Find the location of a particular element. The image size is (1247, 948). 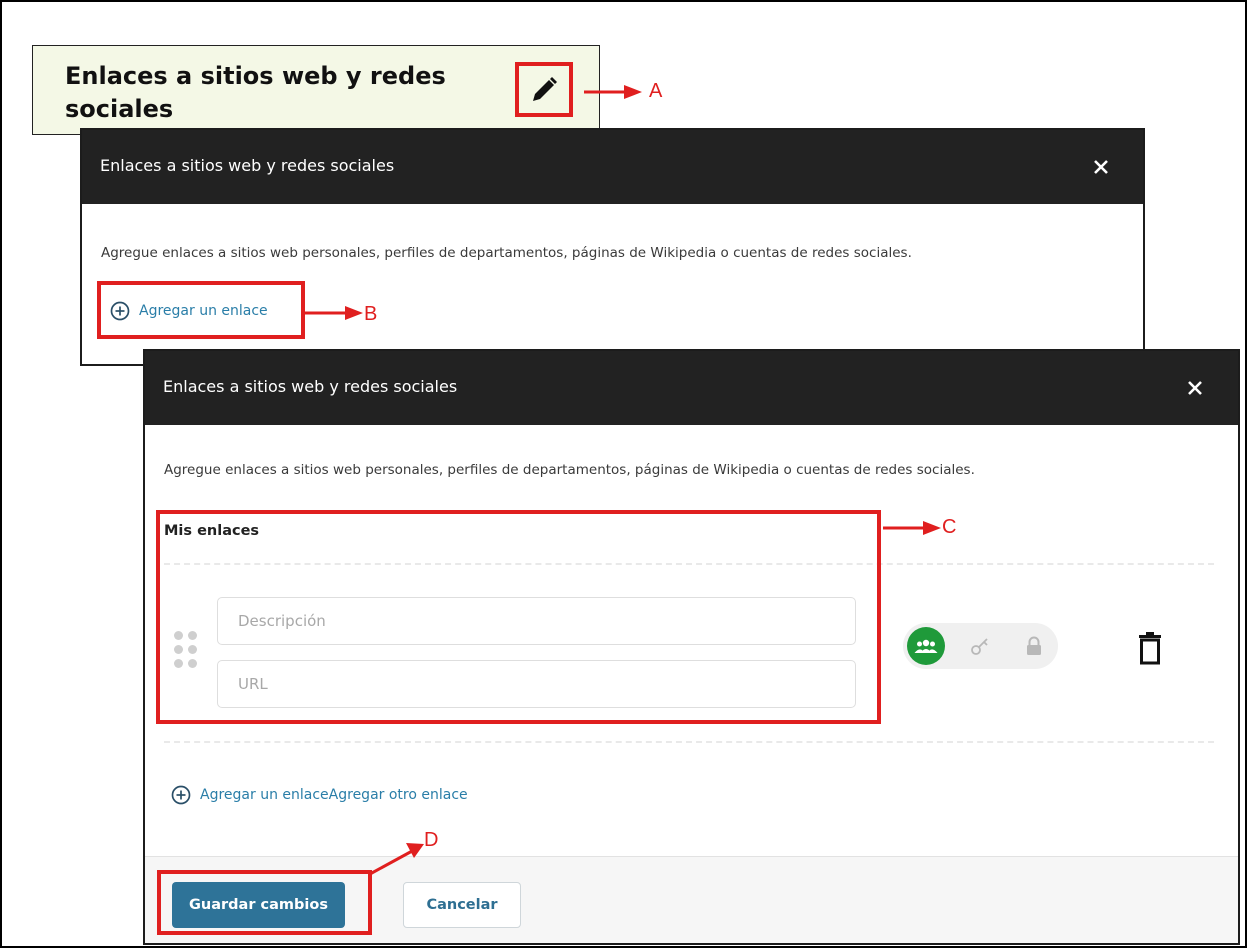

visibility-lock-option is located at coordinates (1034, 646).